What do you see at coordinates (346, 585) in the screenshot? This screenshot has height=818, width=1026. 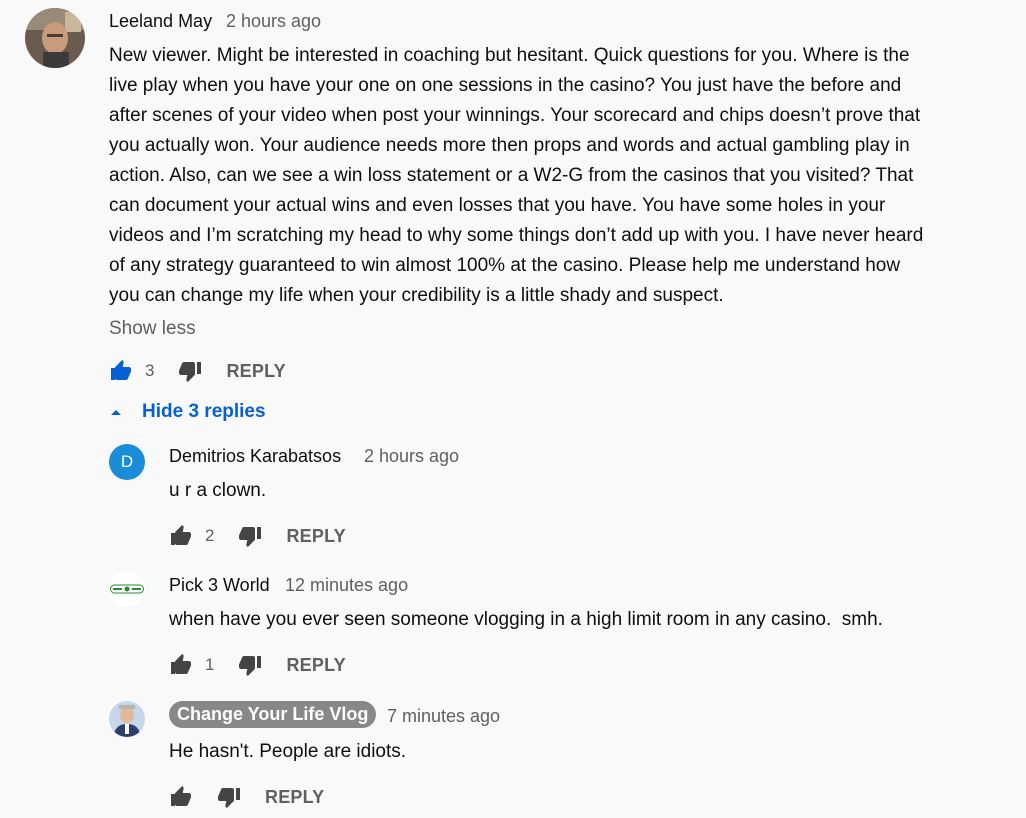 I see `reply-timestamp: 12 minutes ago` at bounding box center [346, 585].